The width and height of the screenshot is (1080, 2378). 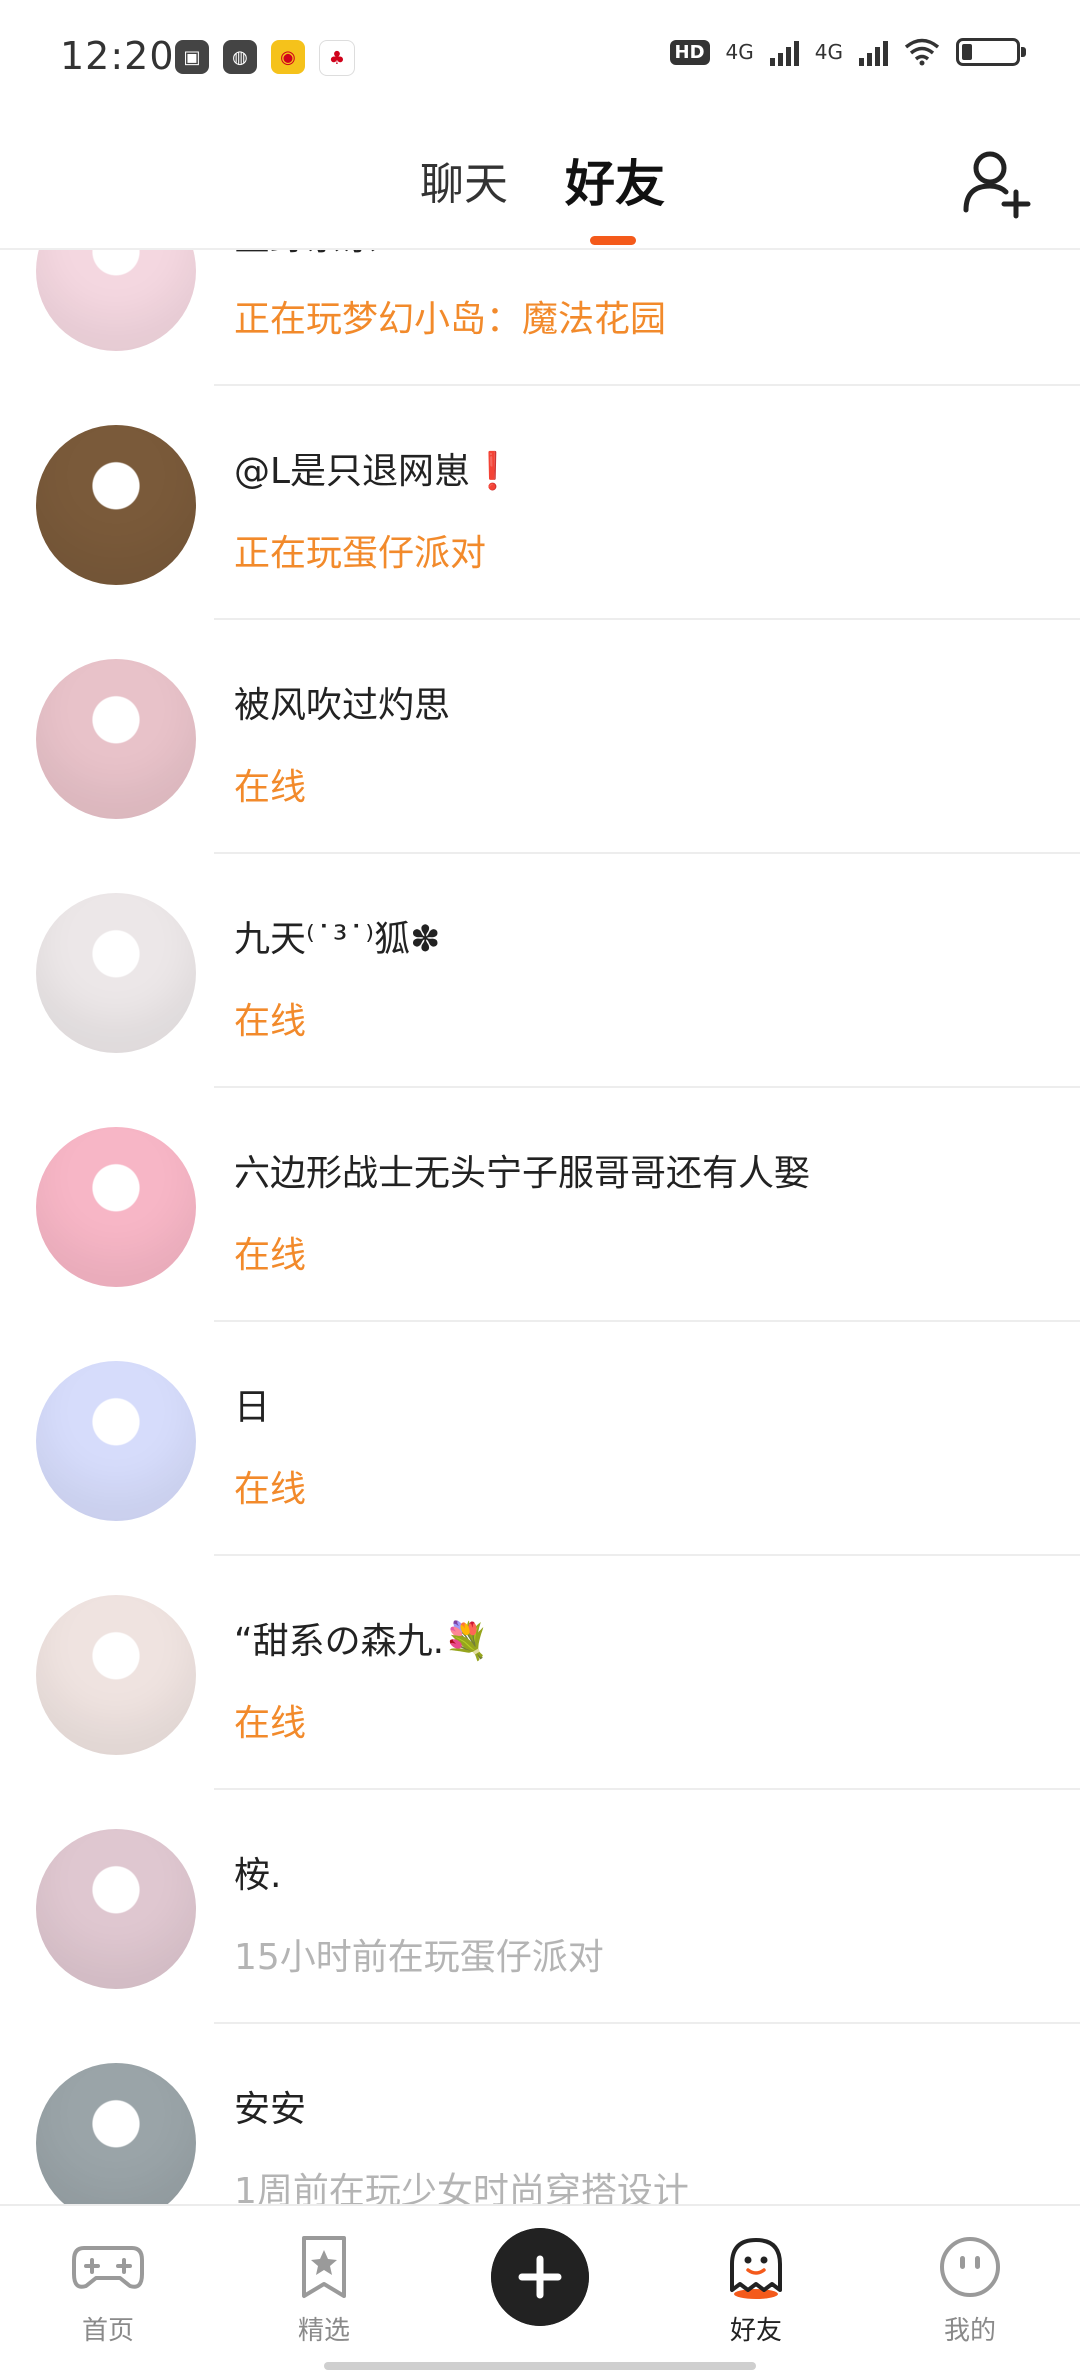 What do you see at coordinates (540, 1439) in the screenshot?
I see `friend-row: 日 在线` at bounding box center [540, 1439].